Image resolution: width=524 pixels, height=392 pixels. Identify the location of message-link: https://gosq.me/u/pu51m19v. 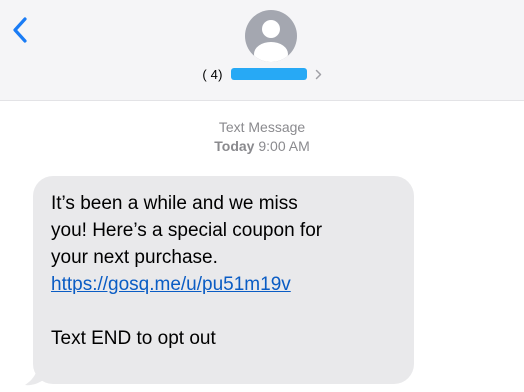
(223, 284).